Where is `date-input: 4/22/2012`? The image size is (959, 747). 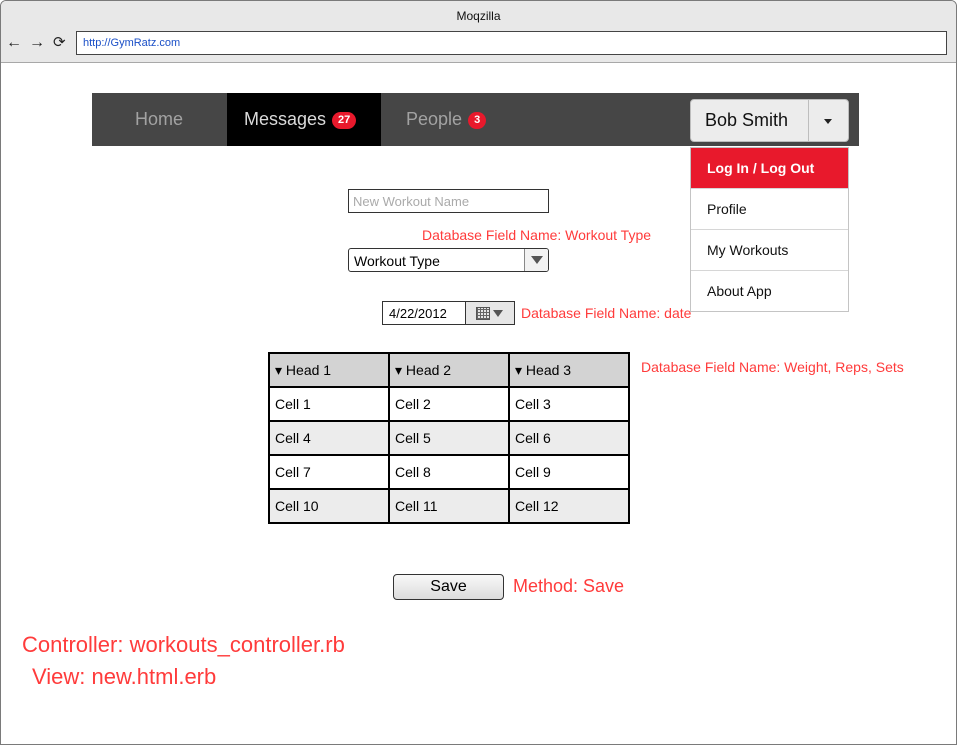
date-input: 4/22/2012 is located at coordinates (424, 313).